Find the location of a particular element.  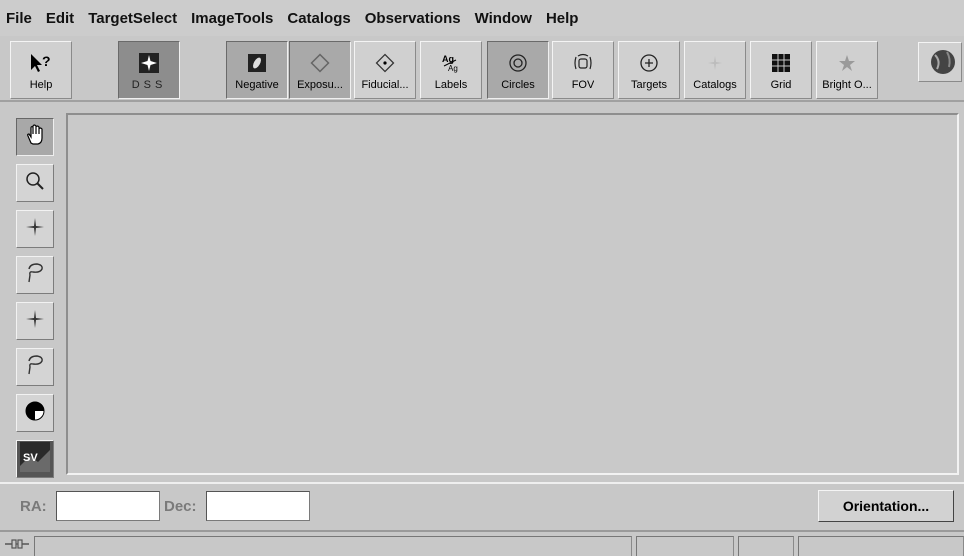

menu-observations: Observations is located at coordinates (413, 18).